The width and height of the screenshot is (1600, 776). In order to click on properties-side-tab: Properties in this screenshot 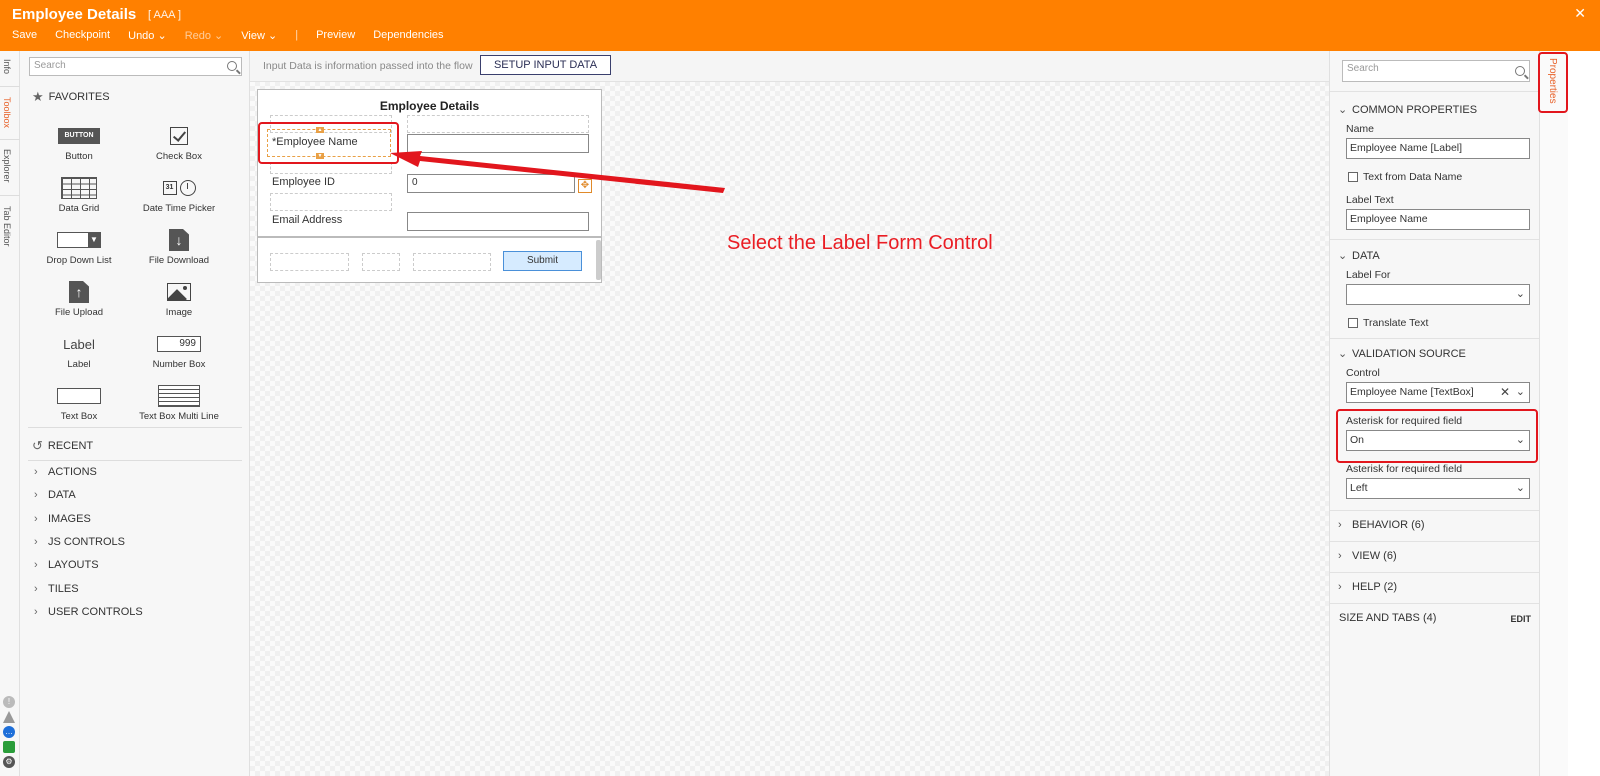, I will do `click(1553, 413)`.